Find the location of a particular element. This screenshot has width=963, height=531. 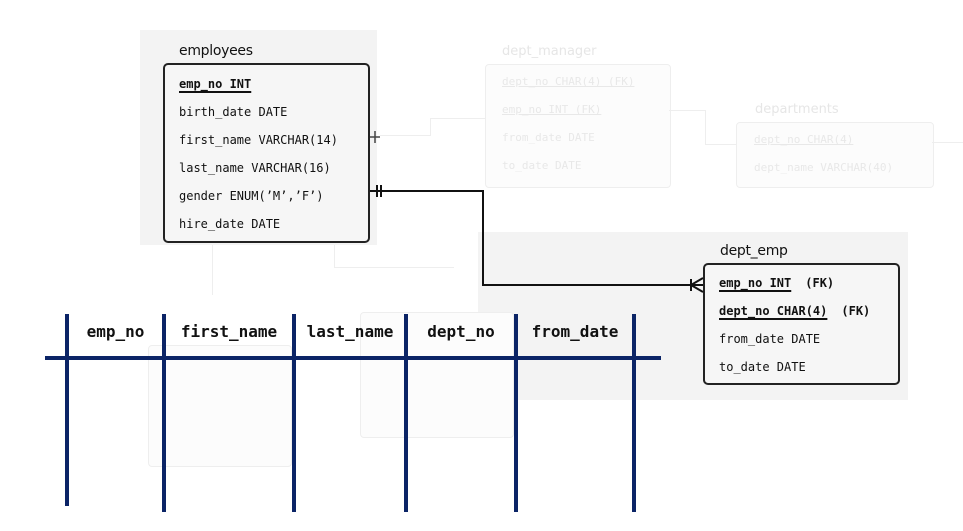

relationship-connectors is located at coordinates (537, 212).